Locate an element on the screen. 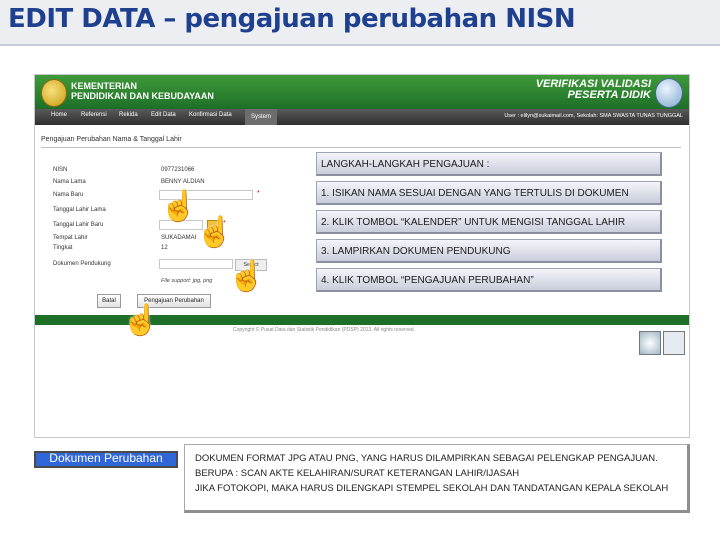  app-title: VERIFIKASI VALIDASI PESERTA DIDIK is located at coordinates (593, 90).